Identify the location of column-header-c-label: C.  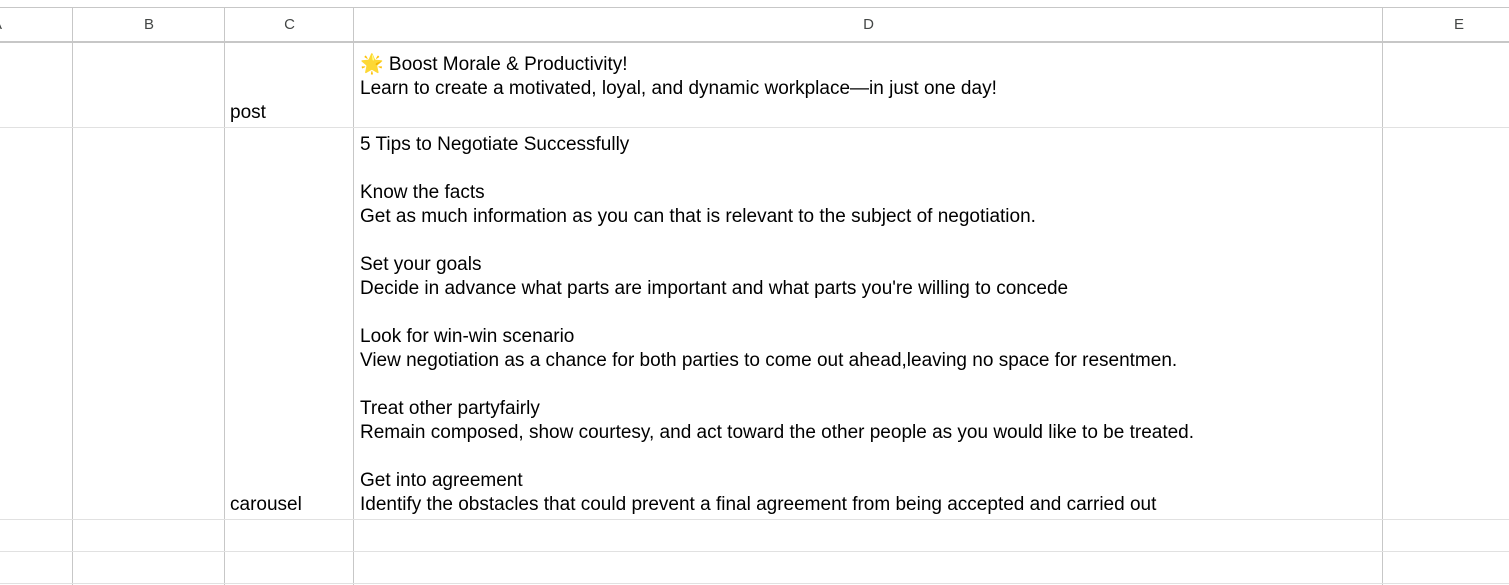
(289, 24).